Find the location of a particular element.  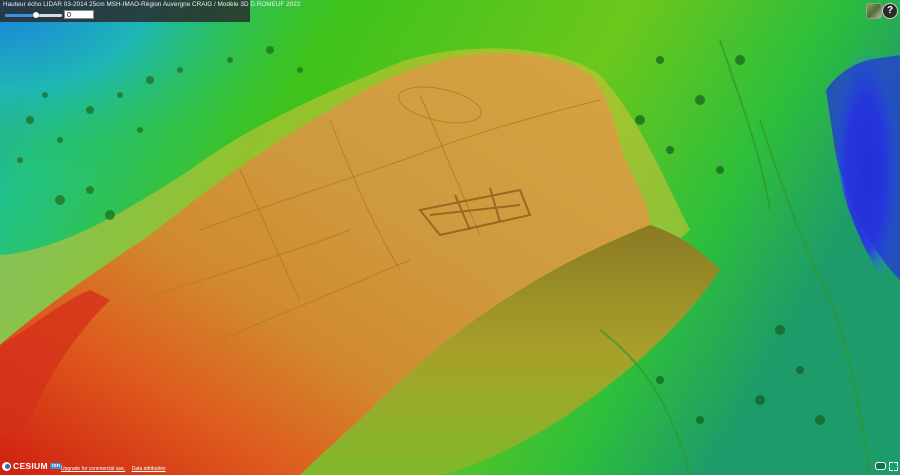

exaggeration-slider is located at coordinates (33, 15).